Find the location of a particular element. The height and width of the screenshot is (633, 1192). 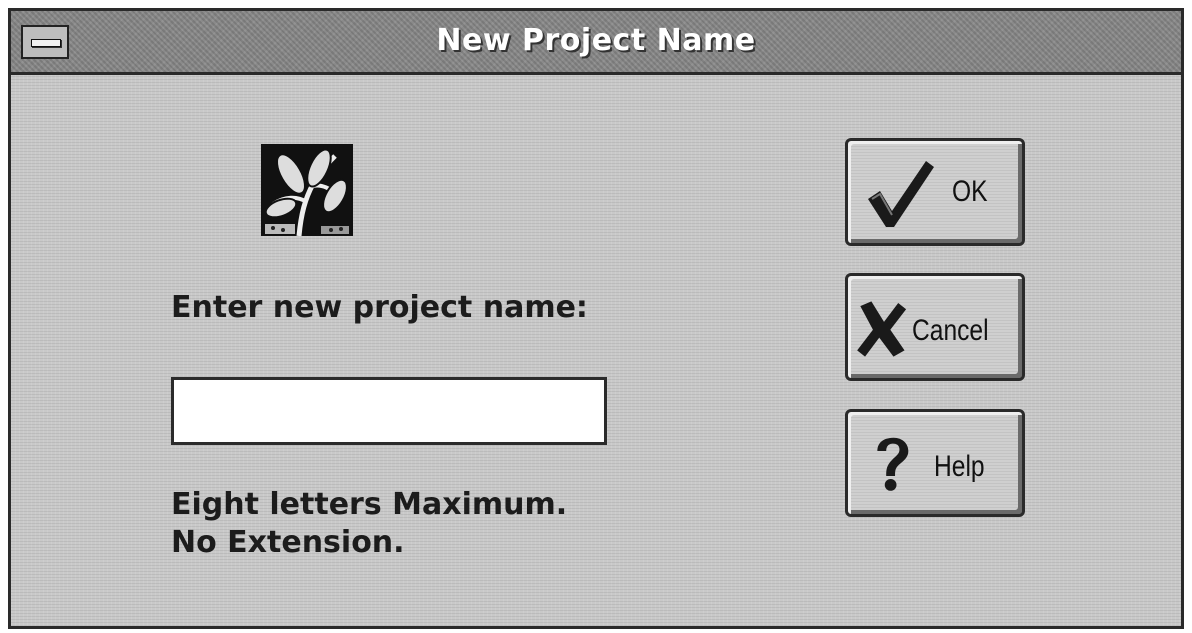

help-button: Help is located at coordinates (935, 463).